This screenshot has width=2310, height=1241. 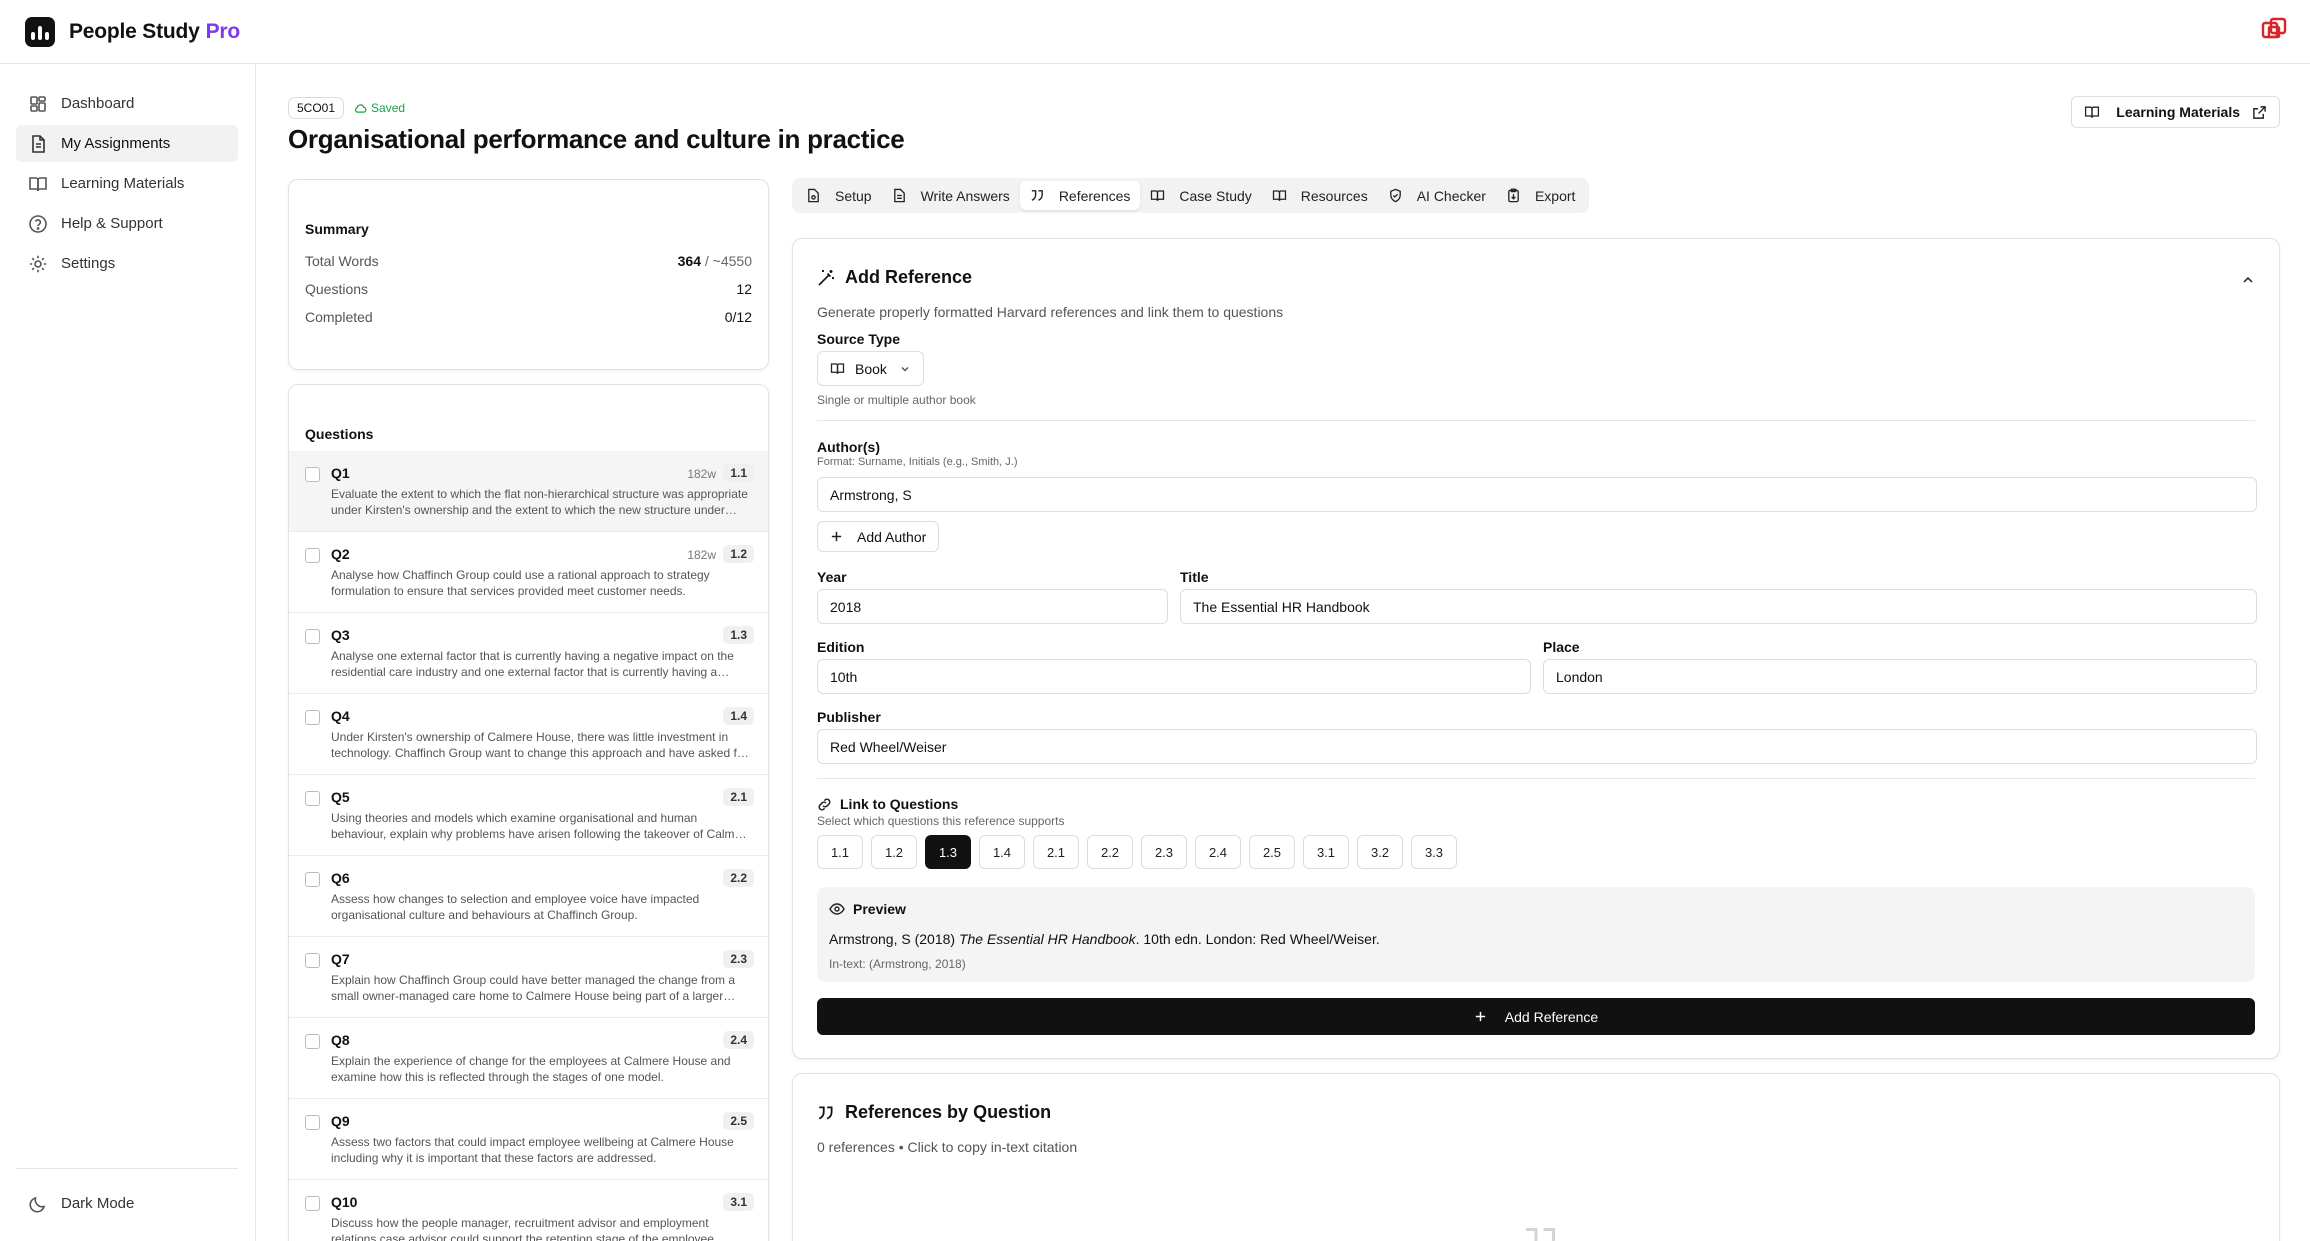 What do you see at coordinates (948, 852) in the screenshot?
I see `question-chip: 1.3` at bounding box center [948, 852].